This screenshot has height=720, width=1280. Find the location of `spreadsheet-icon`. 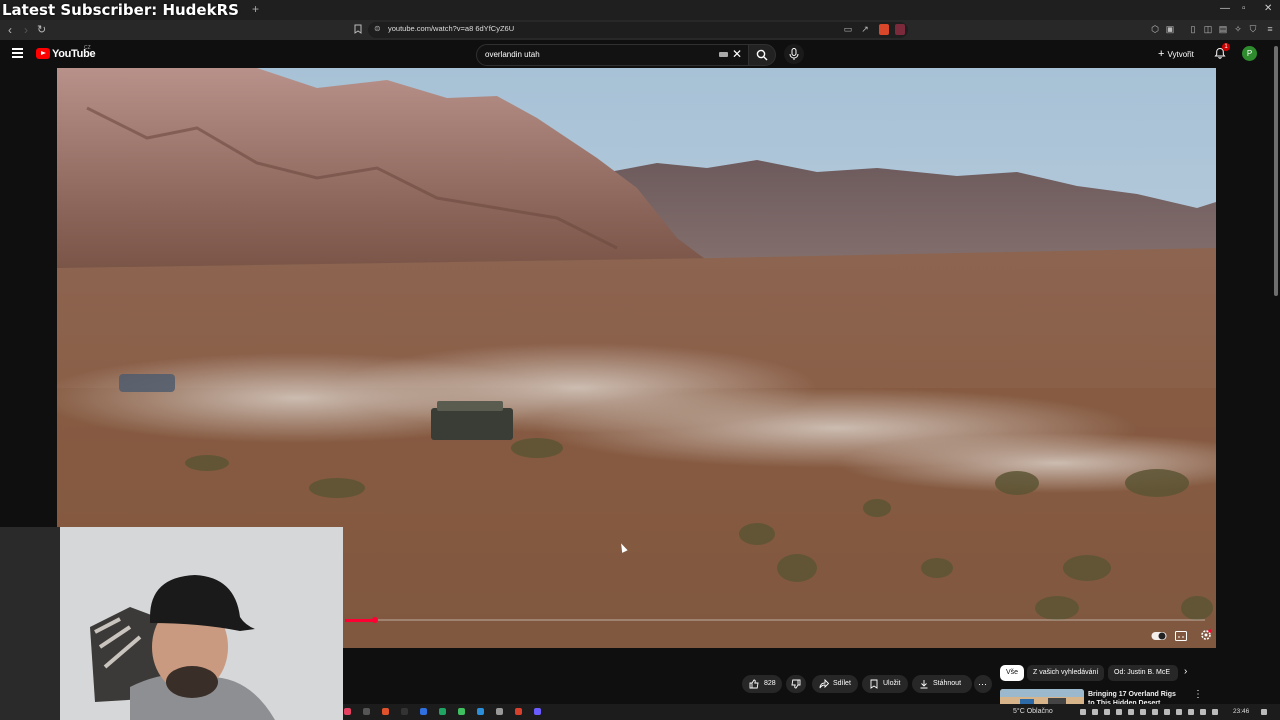

spreadsheet-icon is located at coordinates (442, 711).